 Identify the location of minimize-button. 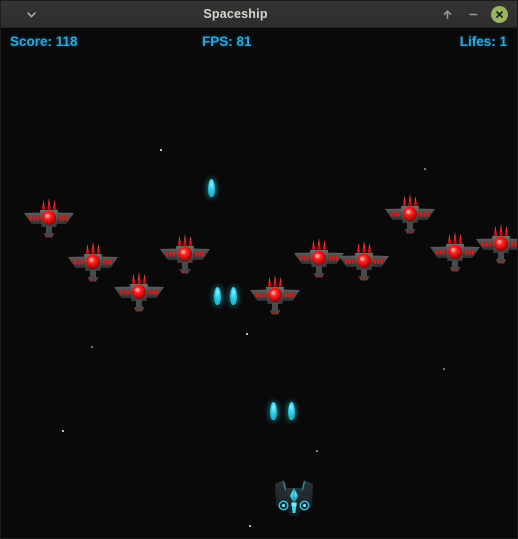
(473, 14).